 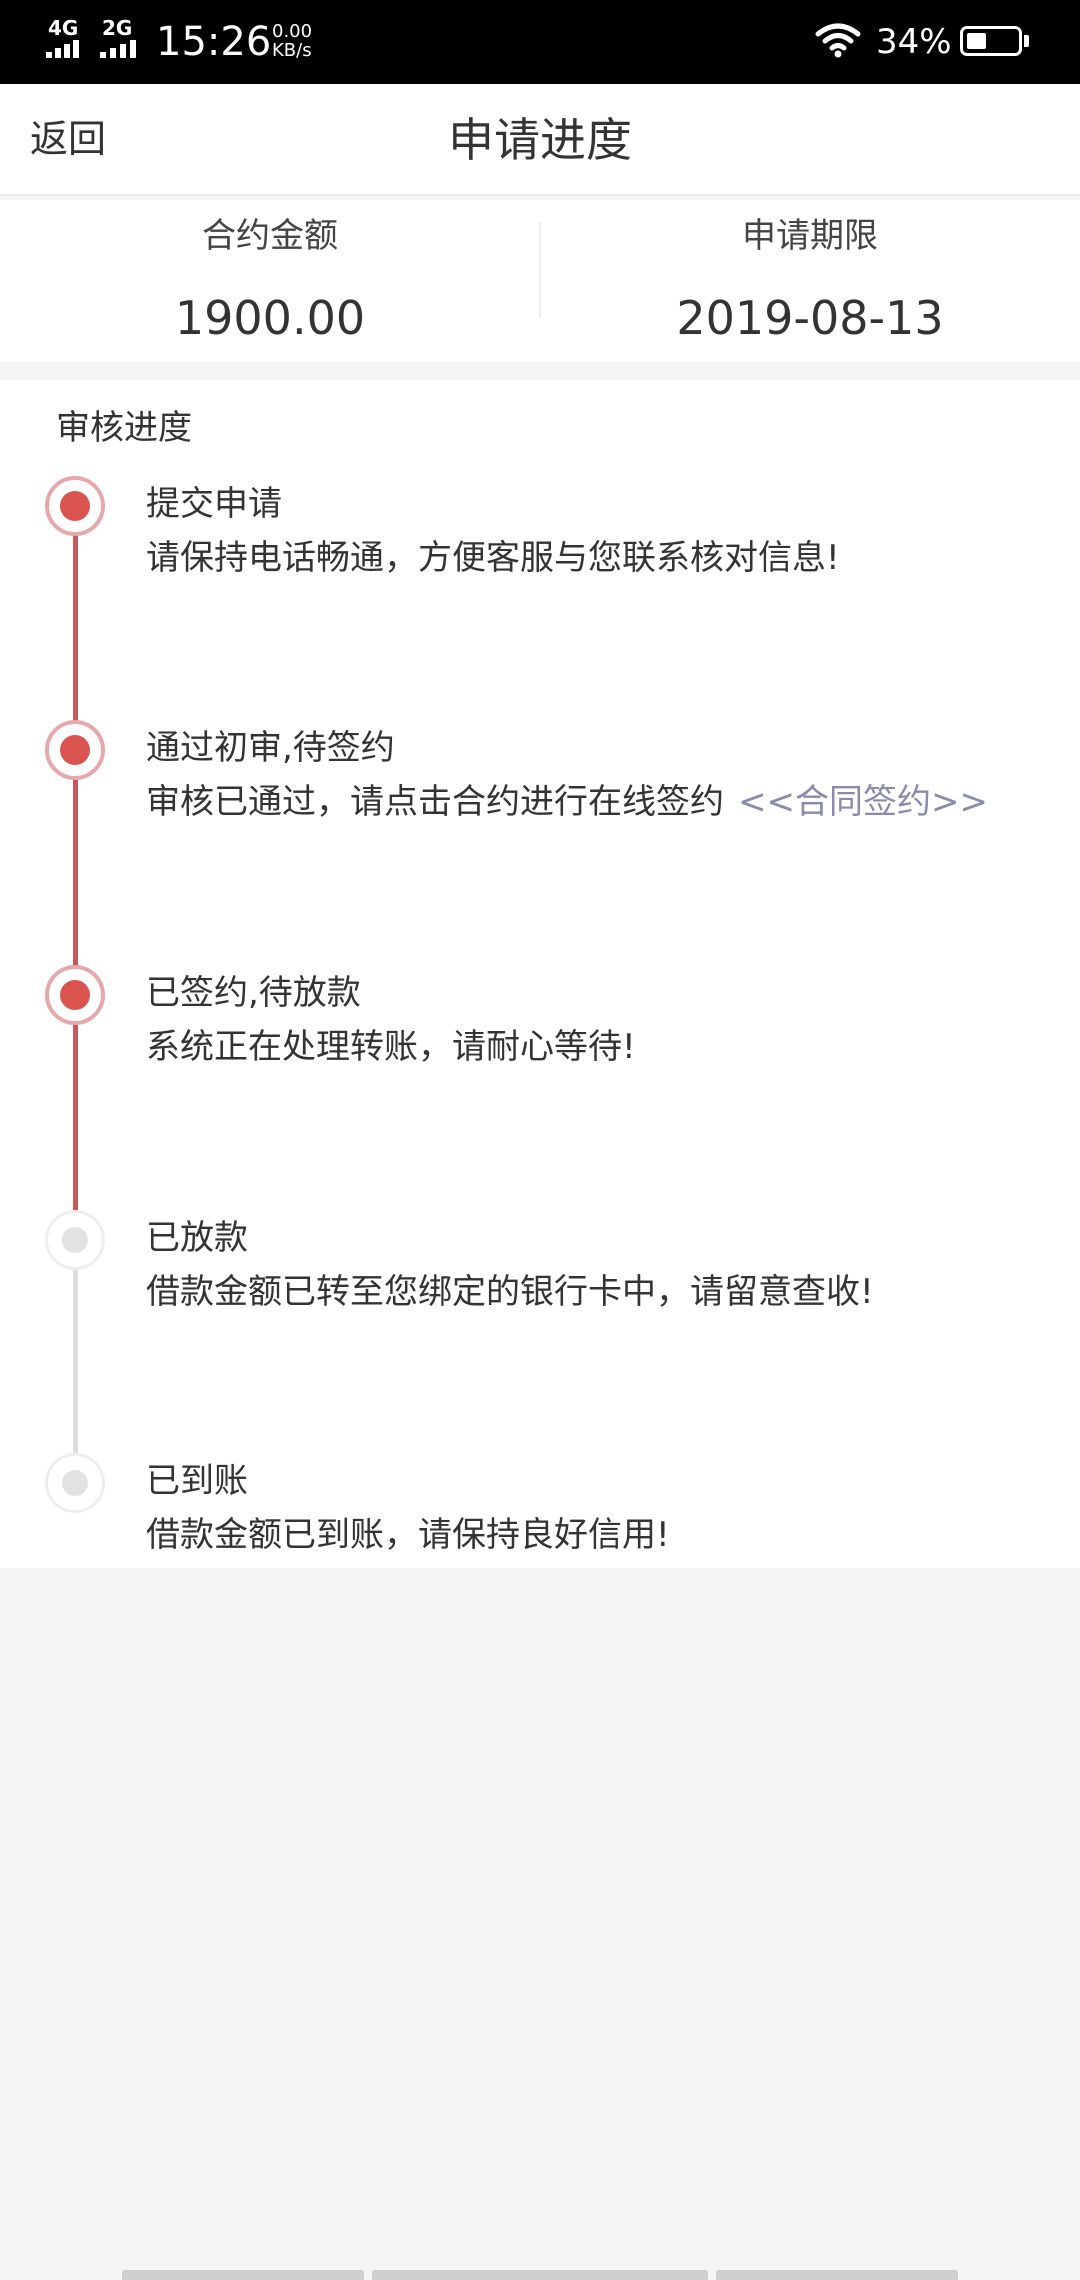 I want to click on status-bar: 4G 2G 15:26 0.00 KB/s 34%, so click(x=540, y=42).